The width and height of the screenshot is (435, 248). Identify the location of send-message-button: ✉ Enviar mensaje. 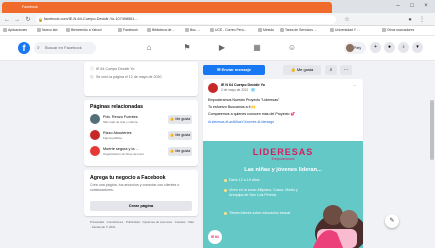
(234, 70).